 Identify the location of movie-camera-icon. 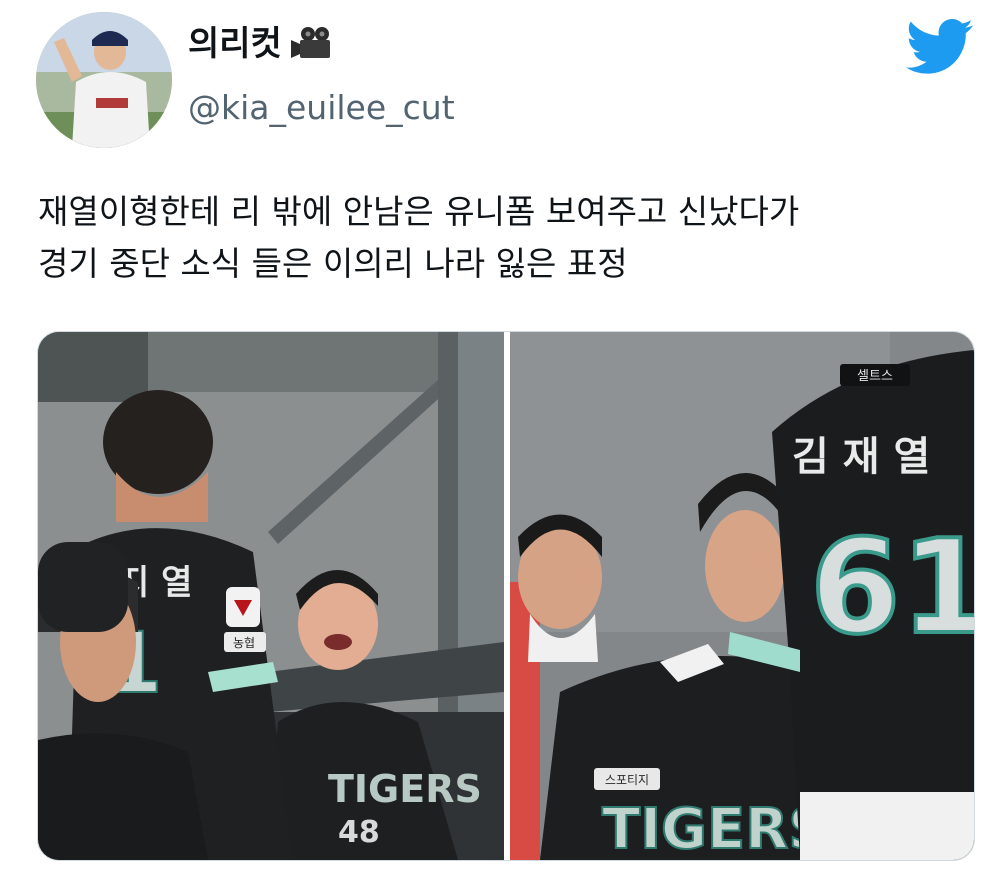
(313, 44).